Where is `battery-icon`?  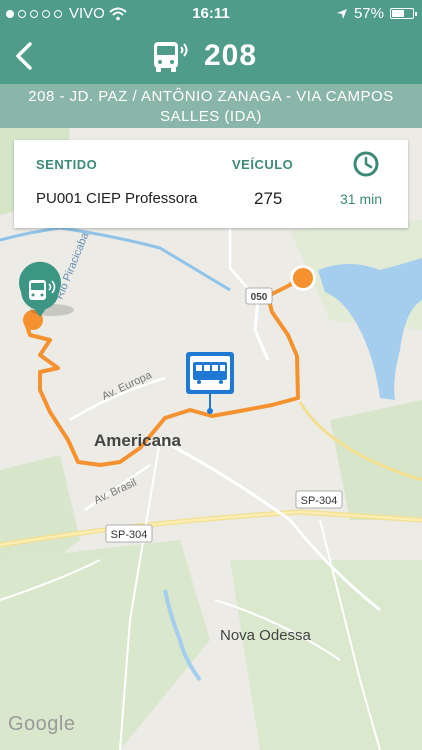 battery-icon is located at coordinates (403, 13).